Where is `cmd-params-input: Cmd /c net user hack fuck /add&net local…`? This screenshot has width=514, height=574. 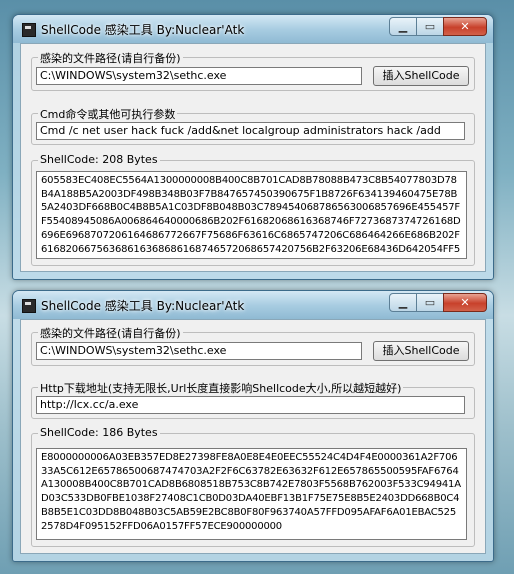
cmd-params-input: Cmd /c net user hack fuck /add&net local… is located at coordinates (250, 131).